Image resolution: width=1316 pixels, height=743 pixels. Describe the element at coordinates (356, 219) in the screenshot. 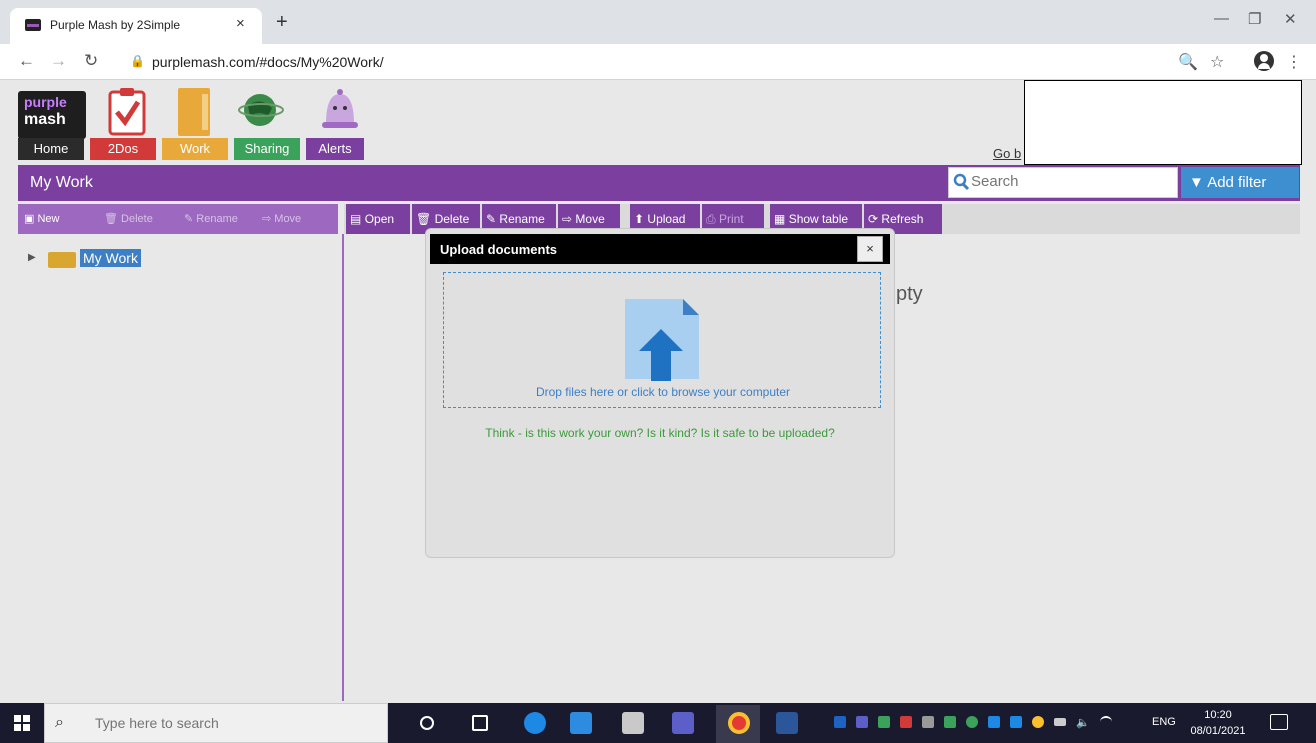

I see `document-icon: ▤` at that location.